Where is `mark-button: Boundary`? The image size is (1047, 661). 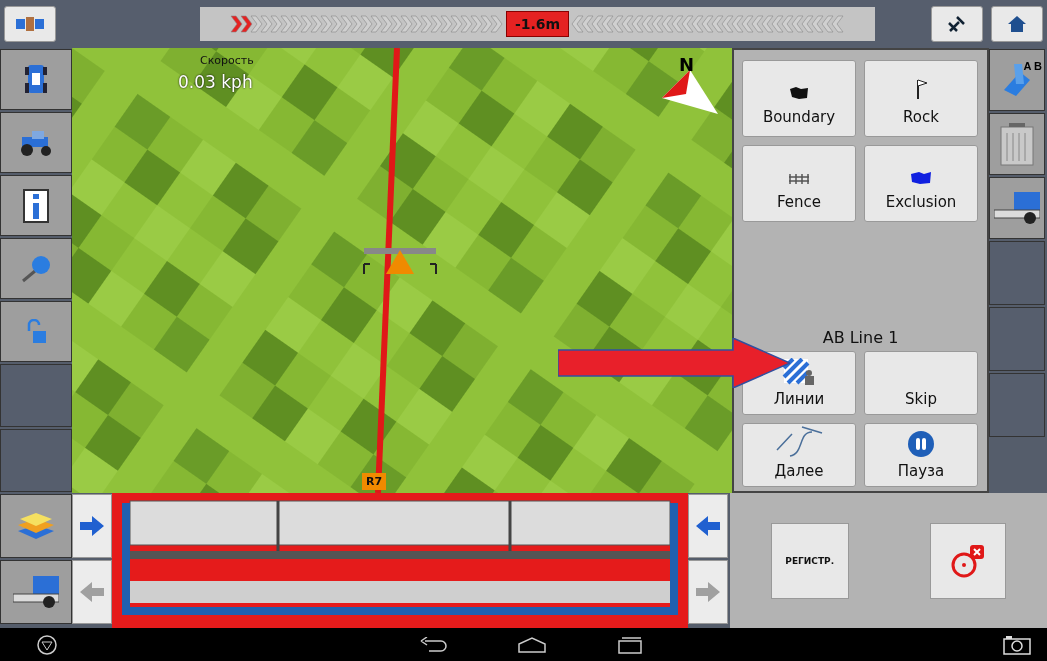 mark-button: Boundary is located at coordinates (799, 98).